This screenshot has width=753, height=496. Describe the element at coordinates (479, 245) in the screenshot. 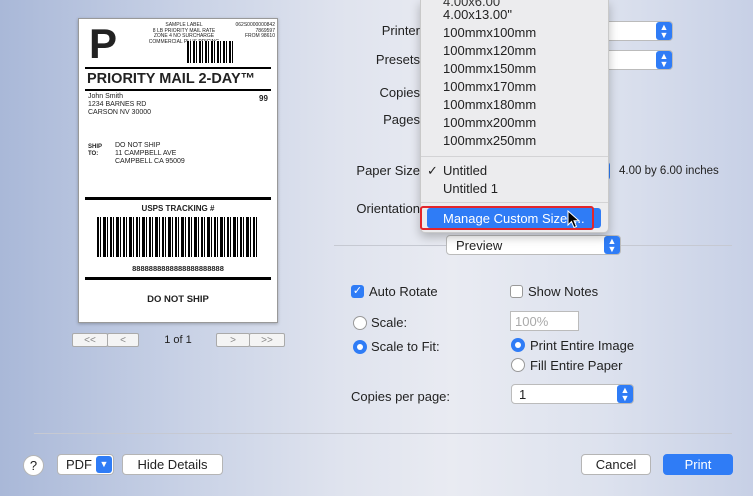

I see `section-popup-label: Preview` at that location.